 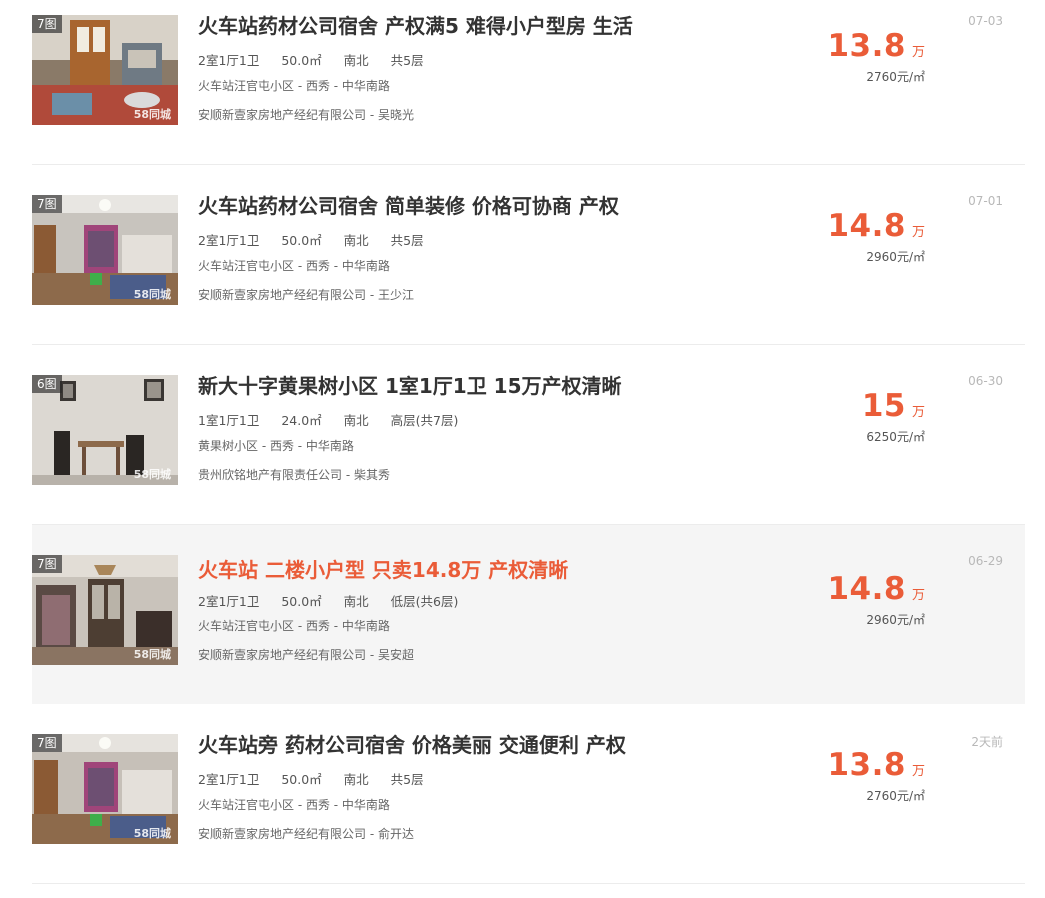 I want to click on listing-title: 火车站旁 药材公司宿舍 价格美丽 交通便利 产权, so click(x=412, y=743).